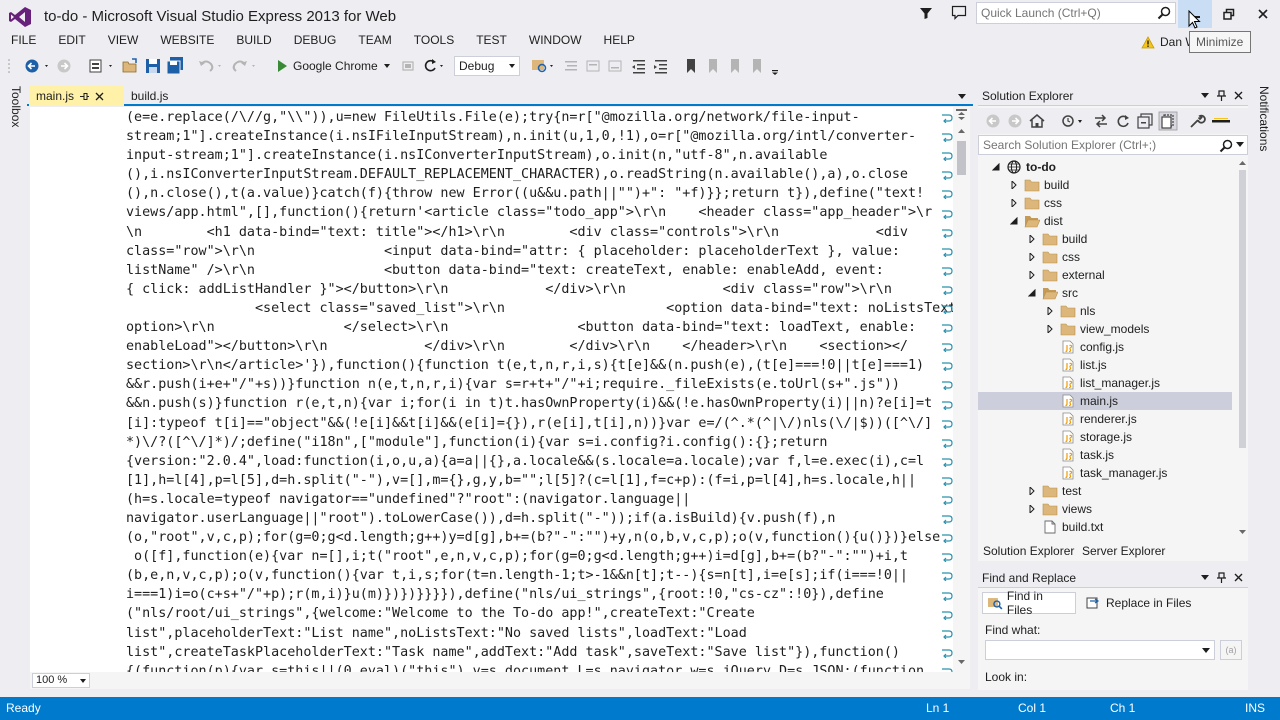 The height and width of the screenshot is (720, 1280). I want to click on search-options-icon, so click(1240, 145).